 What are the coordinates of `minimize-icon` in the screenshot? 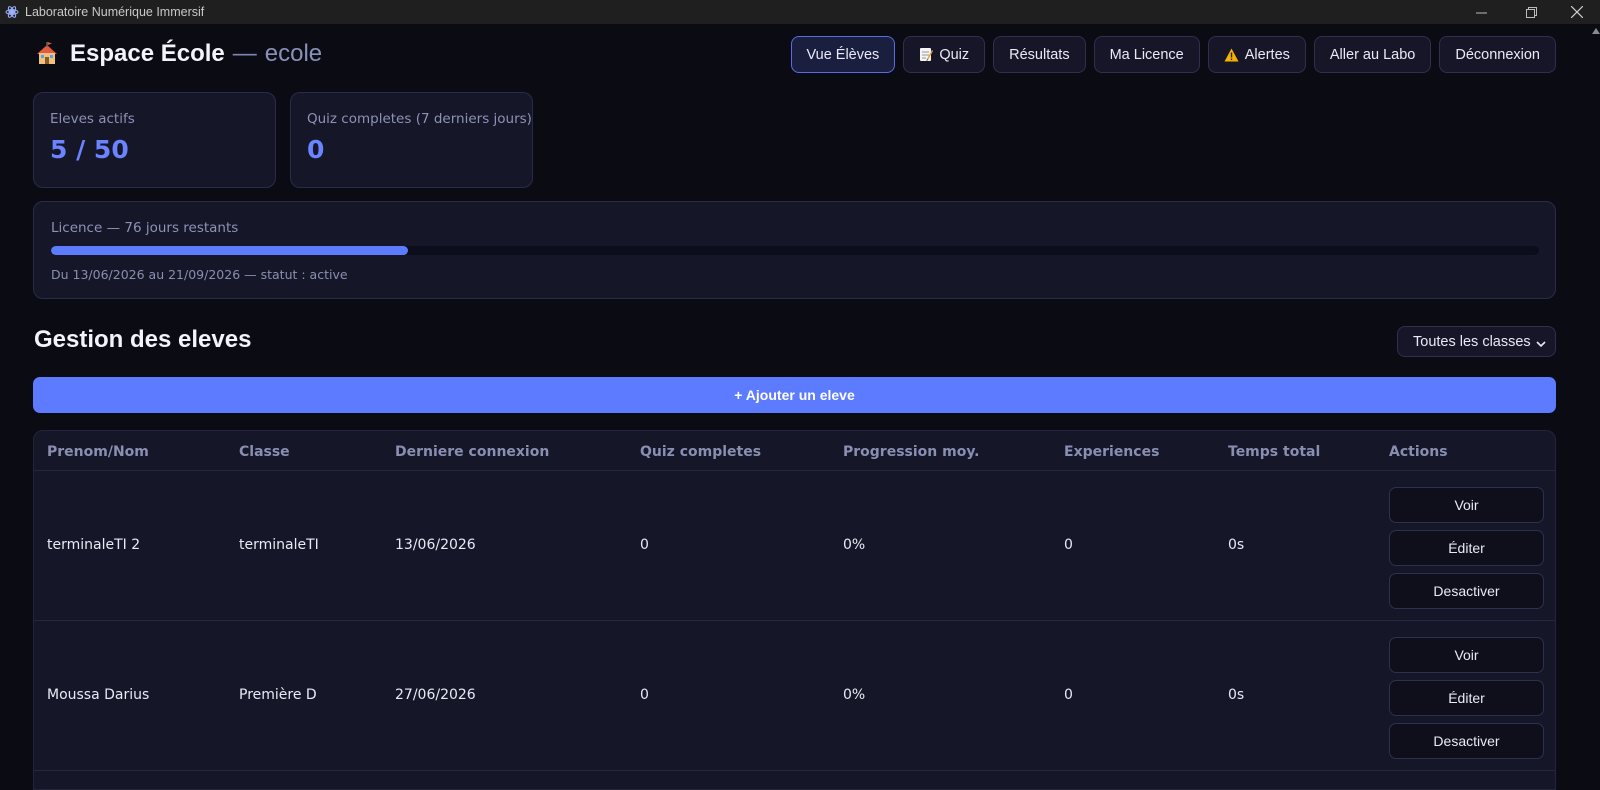 It's located at (1481, 12).